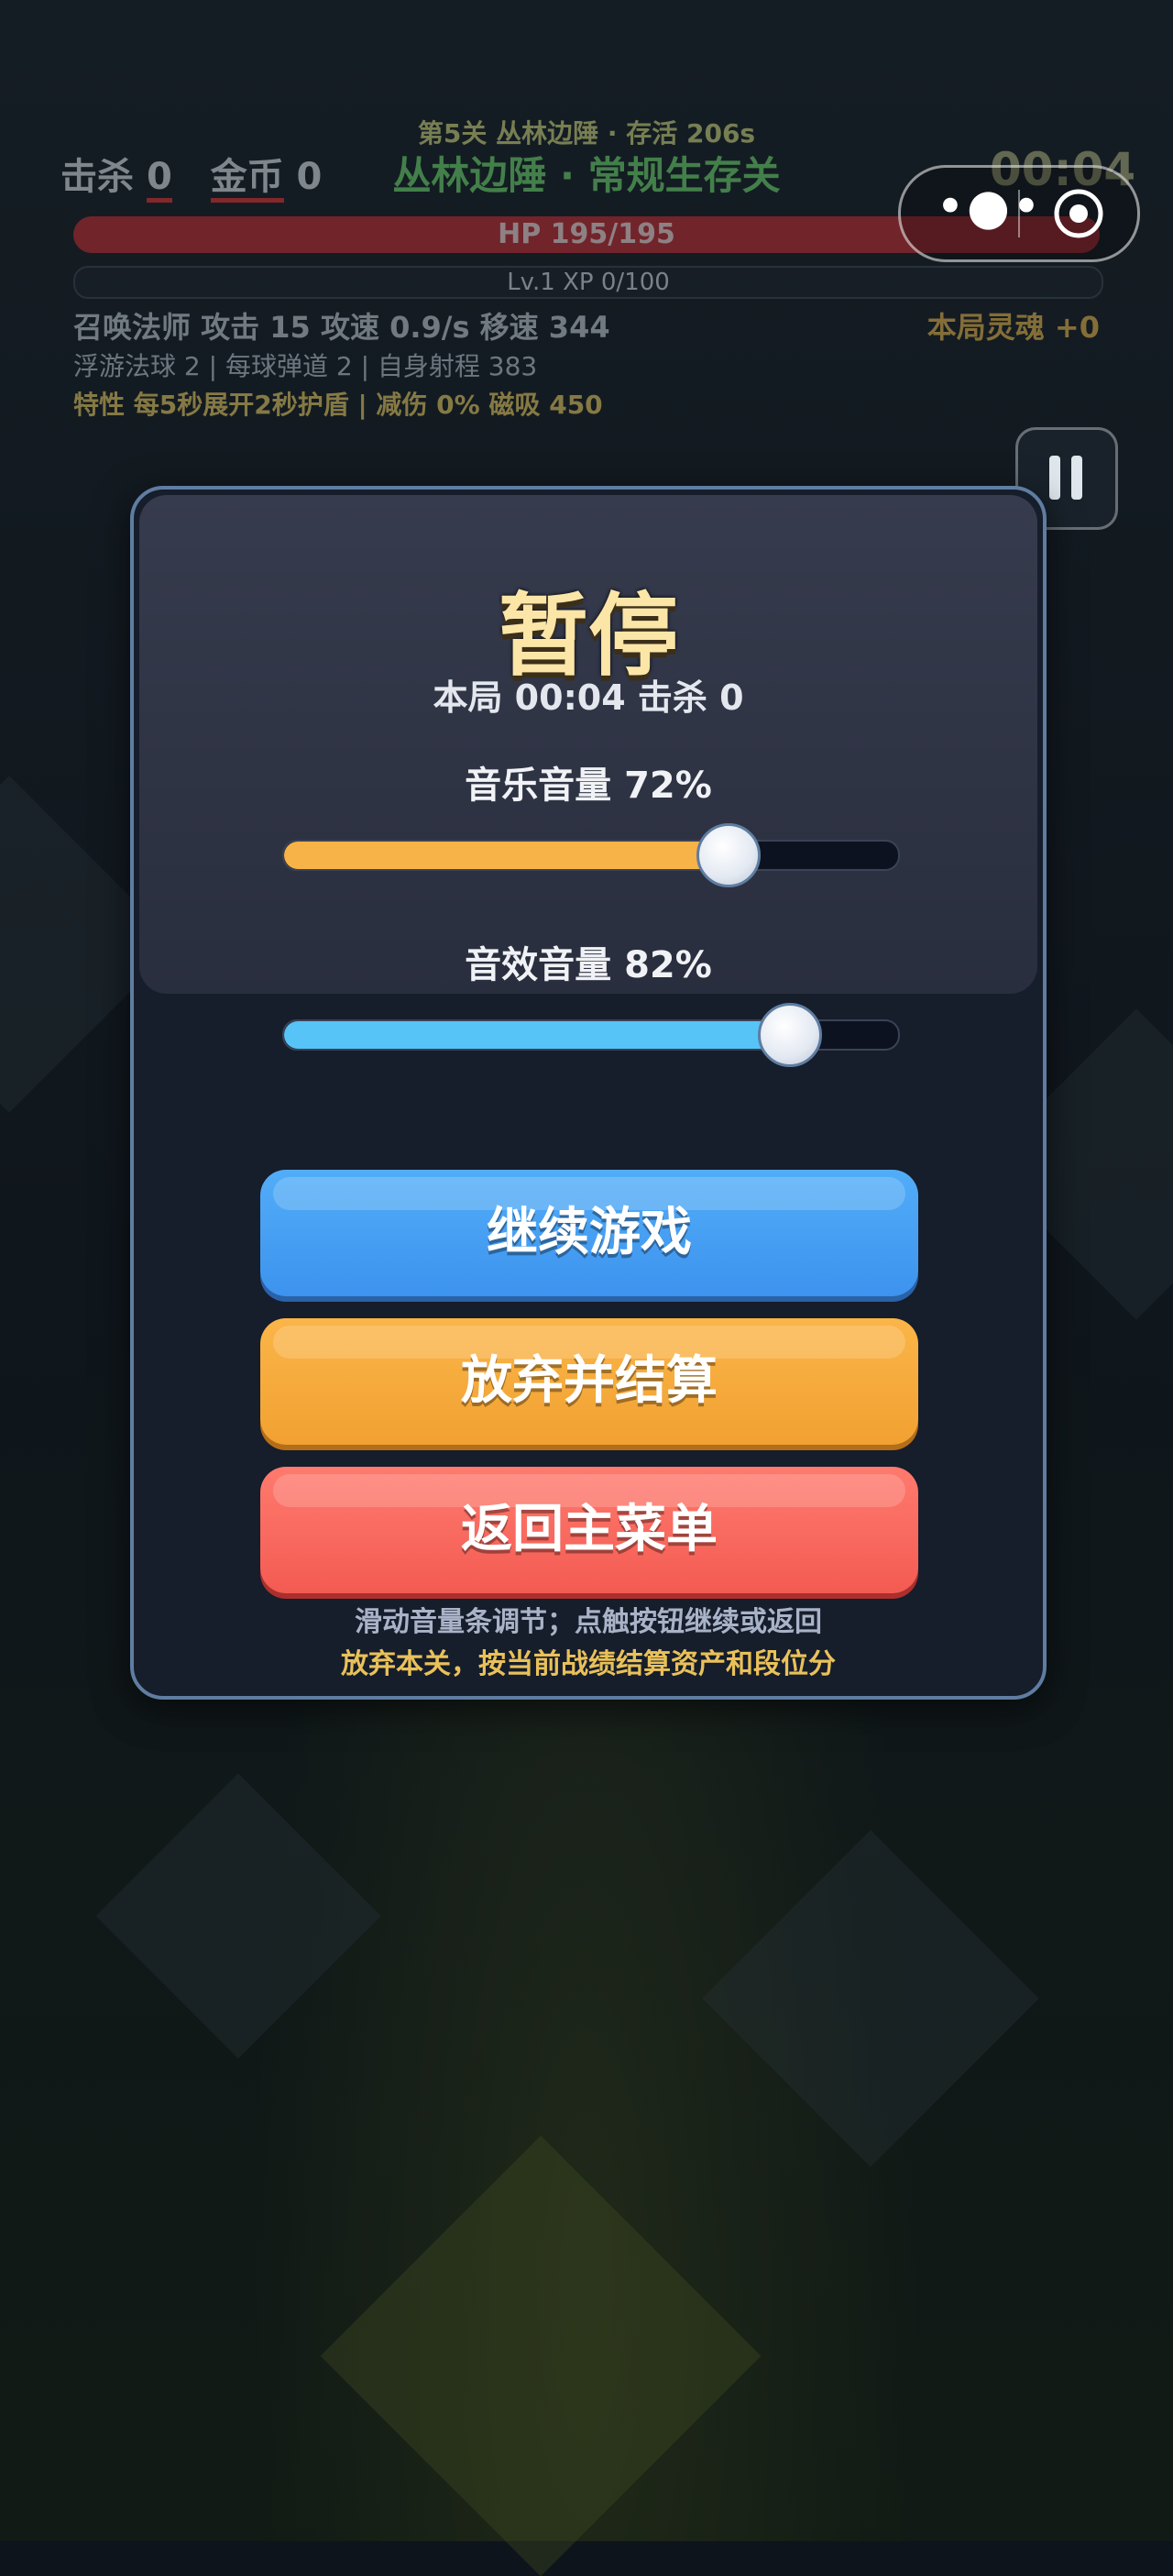 Image resolution: width=1173 pixels, height=2576 pixels. I want to click on abandon-hint-text: 放弃本关，按当前战绩结算资产和段位分, so click(588, 1664).